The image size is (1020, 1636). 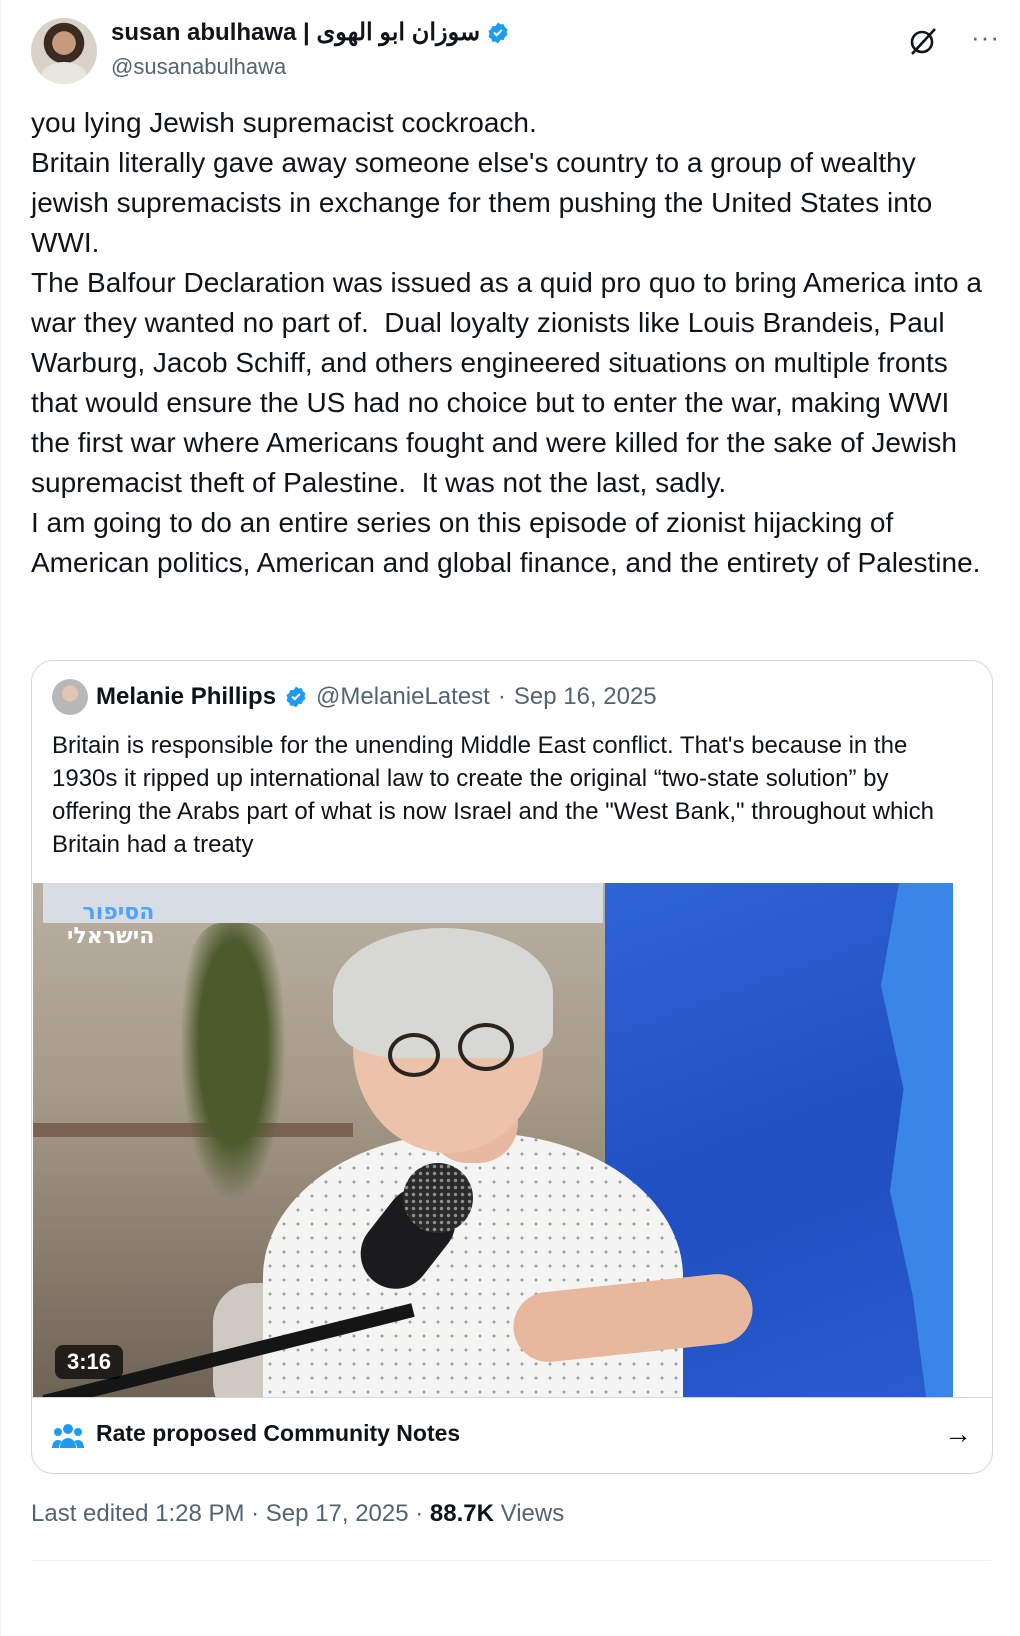 I want to click on views-label: Views, so click(x=532, y=1513).